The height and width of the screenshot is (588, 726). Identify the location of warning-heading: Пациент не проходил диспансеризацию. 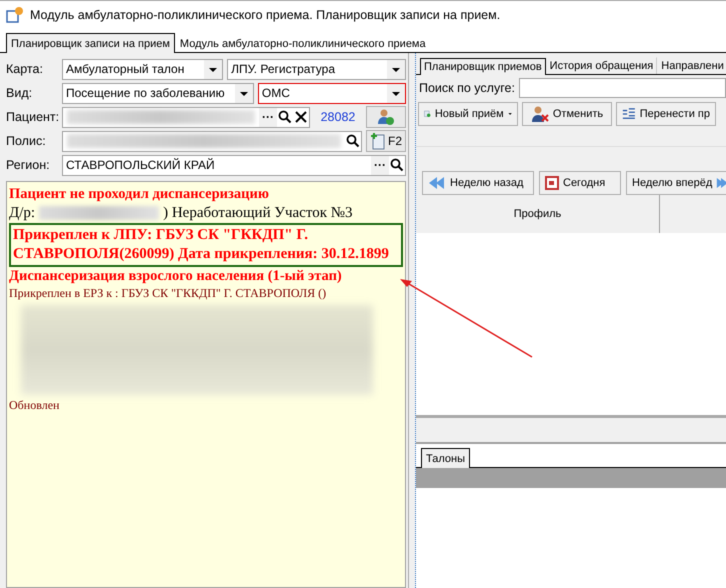
(139, 194).